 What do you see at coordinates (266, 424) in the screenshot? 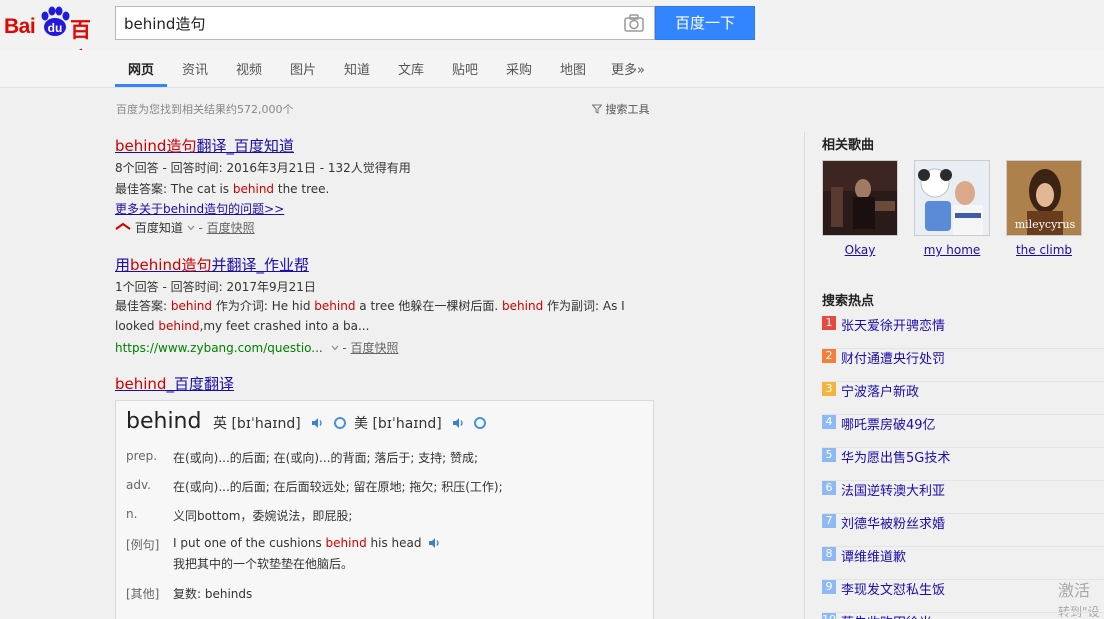
I see `uk-phonetic: [bɪˈhaɪnd]` at bounding box center [266, 424].